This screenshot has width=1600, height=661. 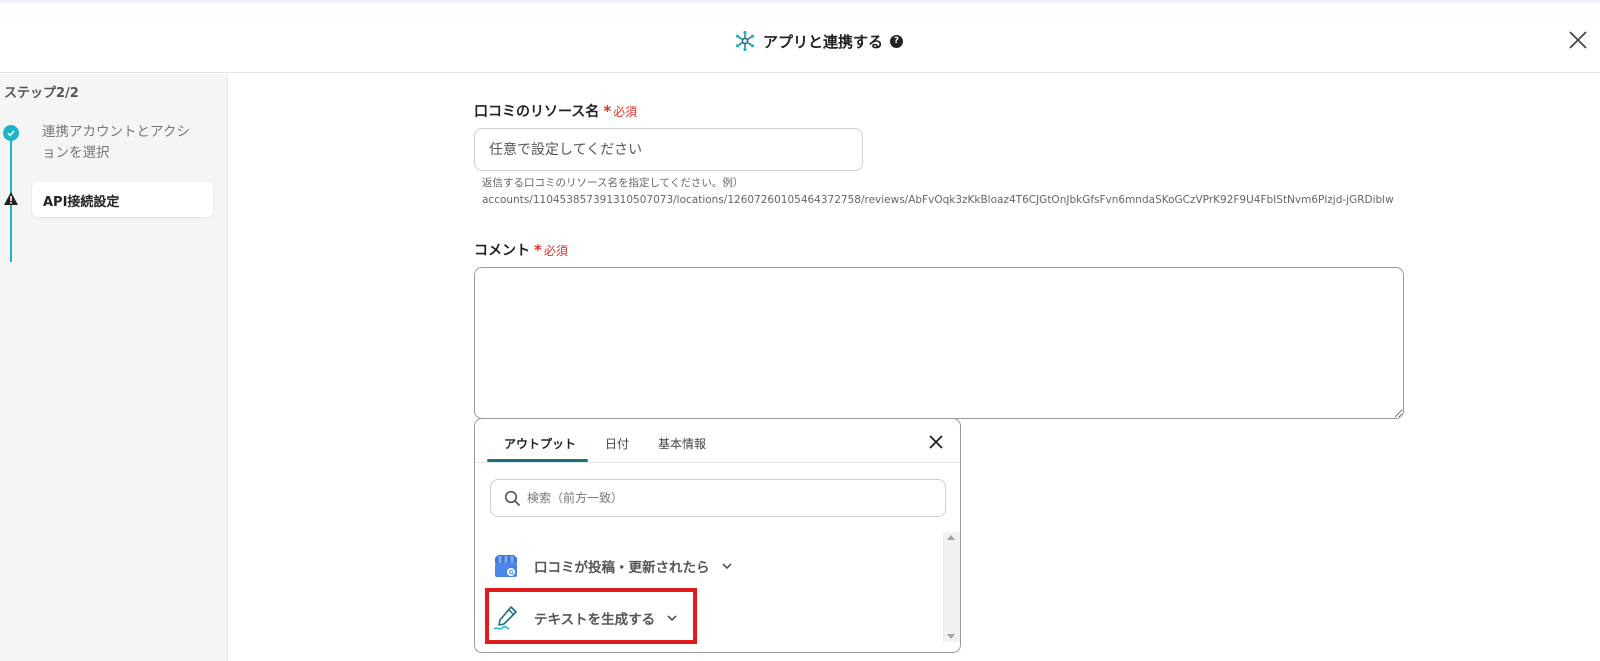 What do you see at coordinates (939, 343) in the screenshot?
I see `comment-textarea` at bounding box center [939, 343].